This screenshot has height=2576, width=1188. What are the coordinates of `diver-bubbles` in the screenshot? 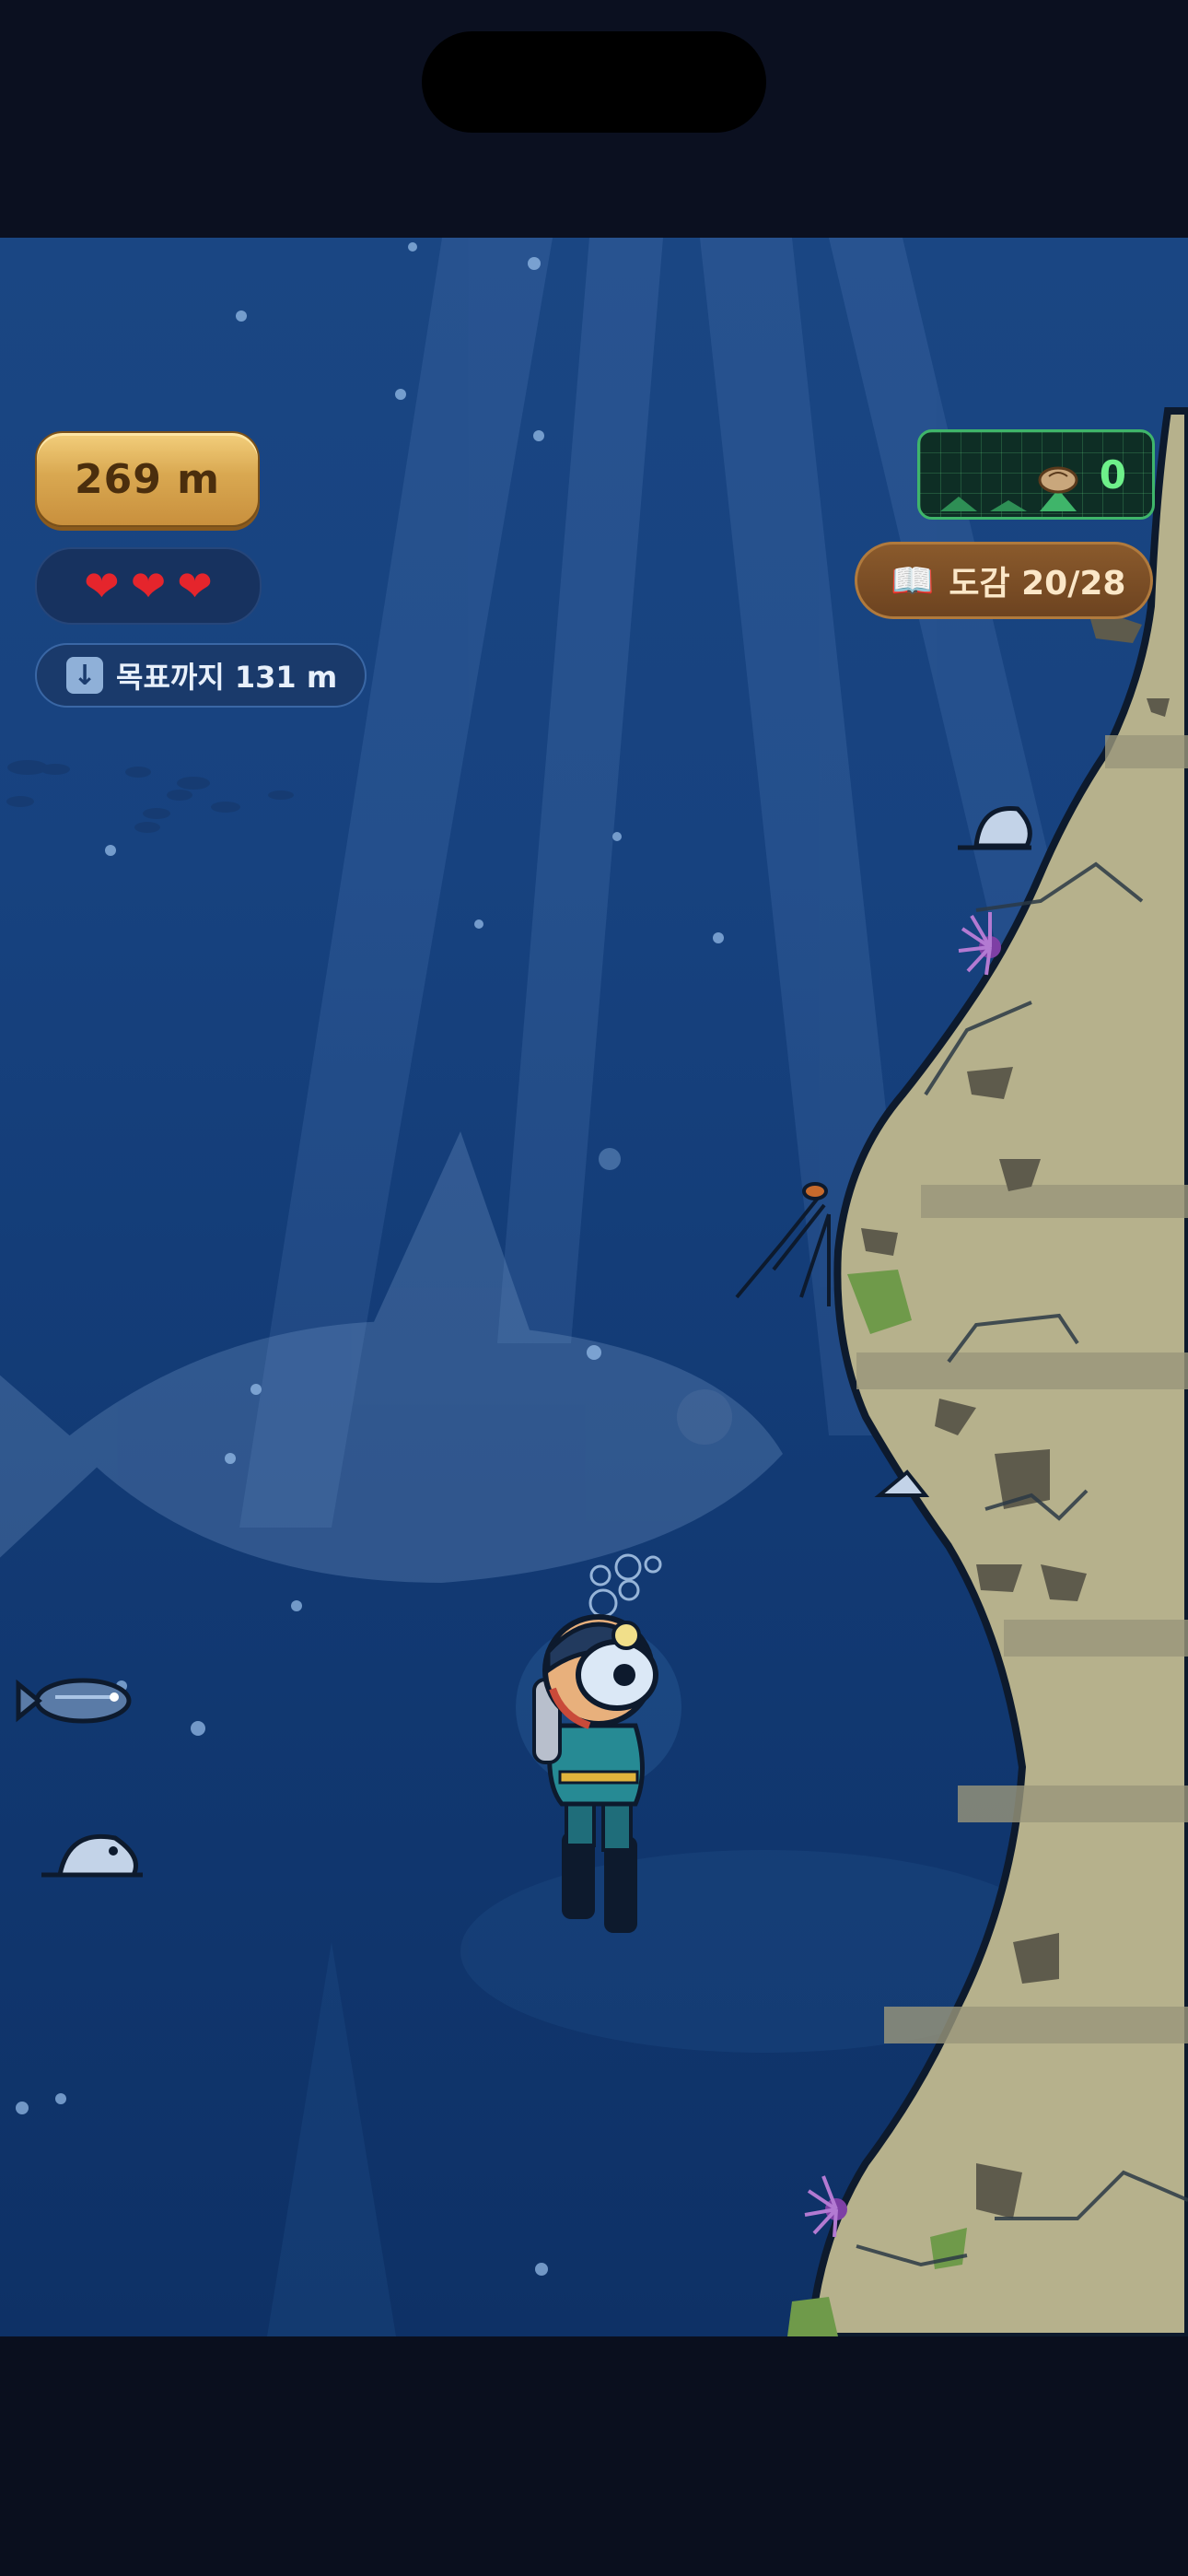 It's located at (625, 1585).